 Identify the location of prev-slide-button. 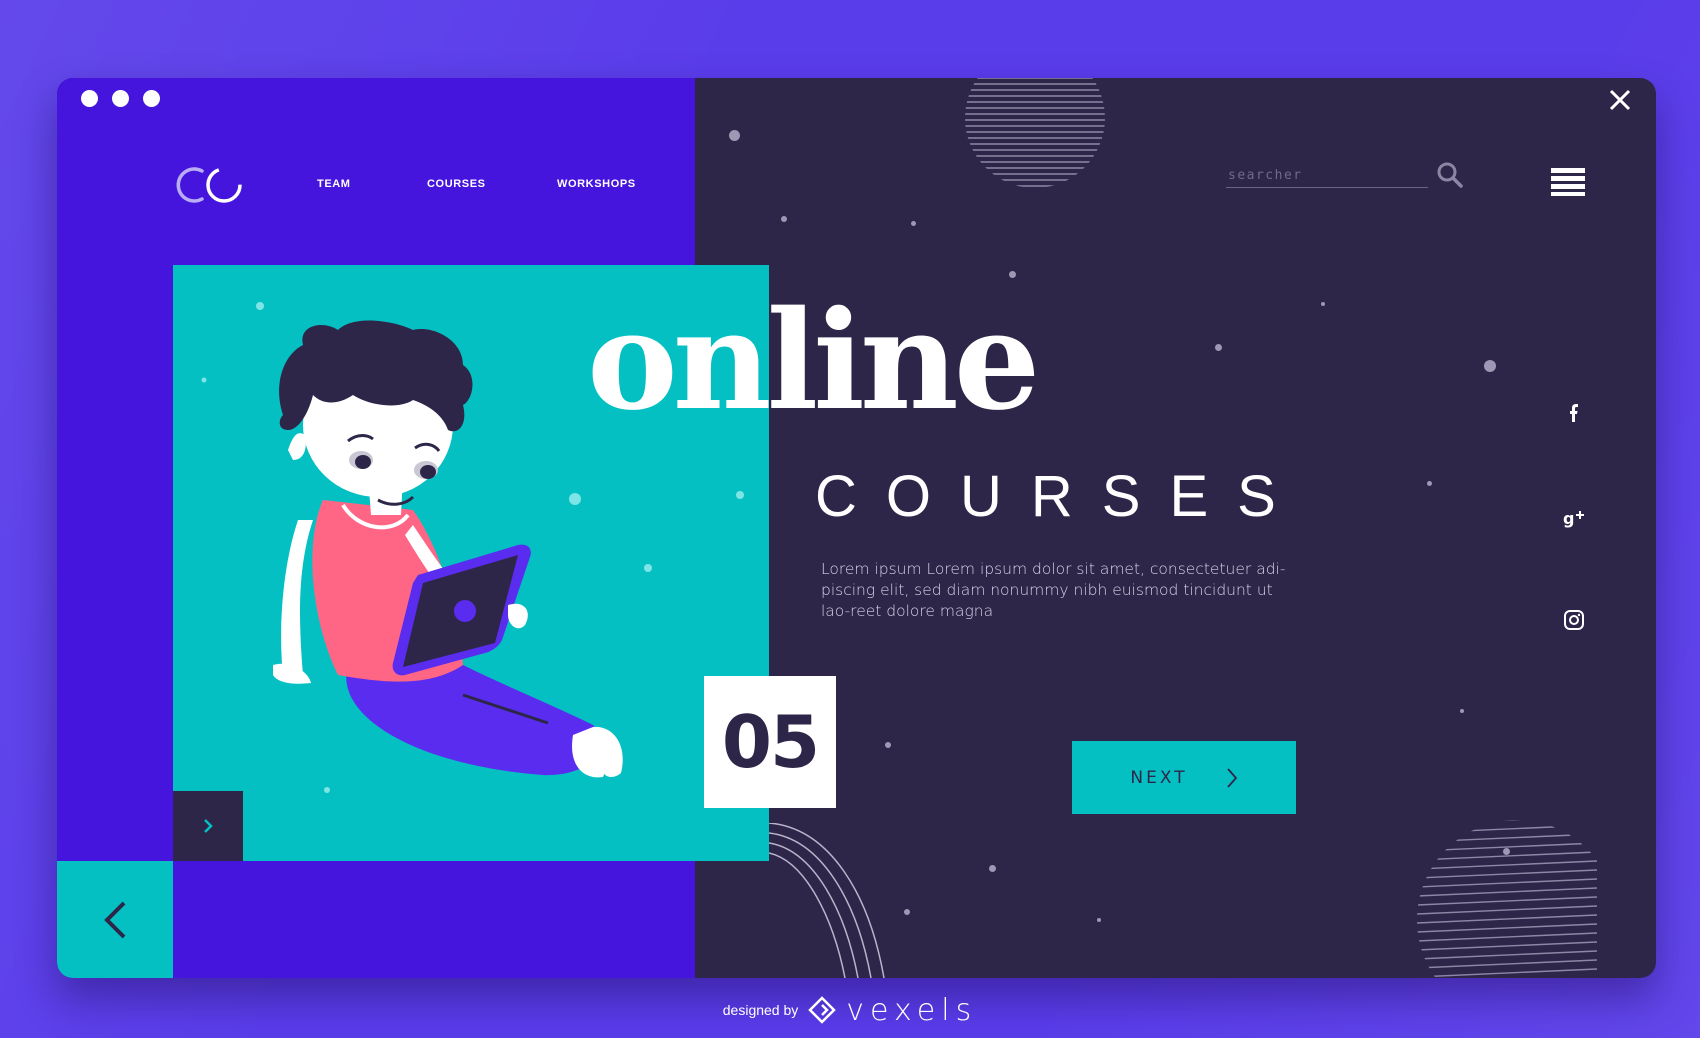
(115, 919).